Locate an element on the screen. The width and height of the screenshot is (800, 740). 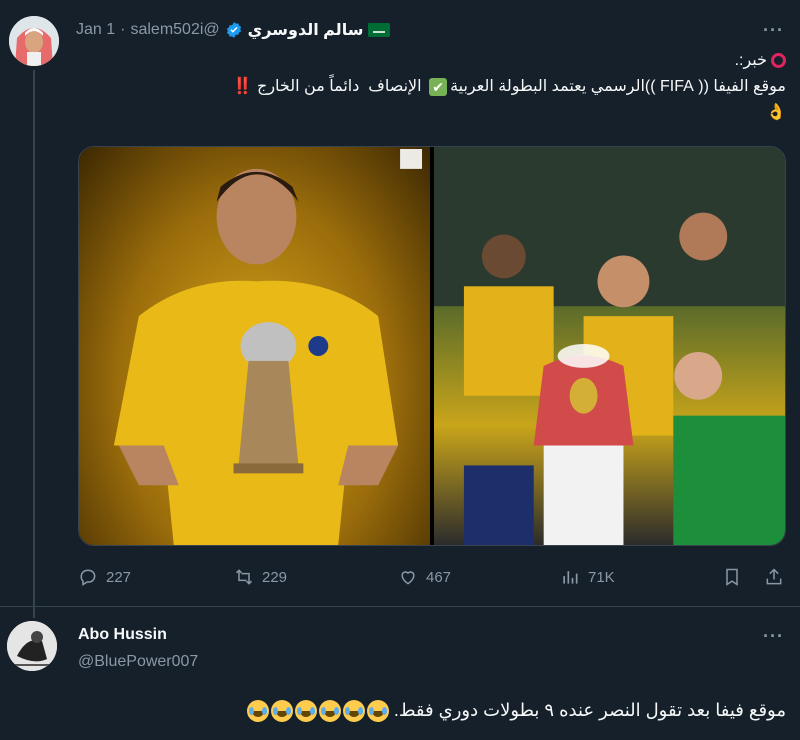
avatar-image is located at coordinates (34, 41).